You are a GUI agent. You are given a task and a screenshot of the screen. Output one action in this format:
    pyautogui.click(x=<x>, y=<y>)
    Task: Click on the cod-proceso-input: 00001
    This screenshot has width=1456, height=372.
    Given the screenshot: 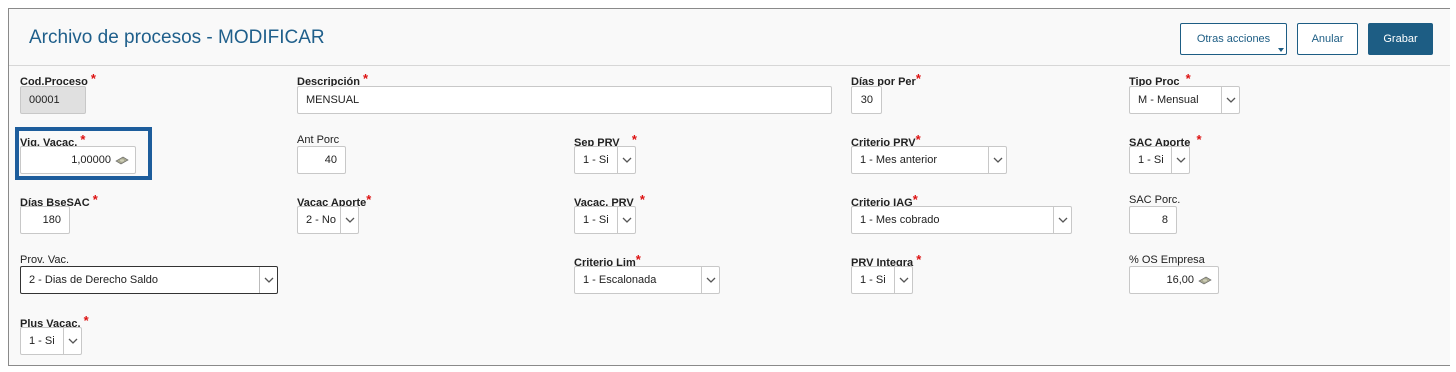 What is the action you would take?
    pyautogui.click(x=53, y=100)
    